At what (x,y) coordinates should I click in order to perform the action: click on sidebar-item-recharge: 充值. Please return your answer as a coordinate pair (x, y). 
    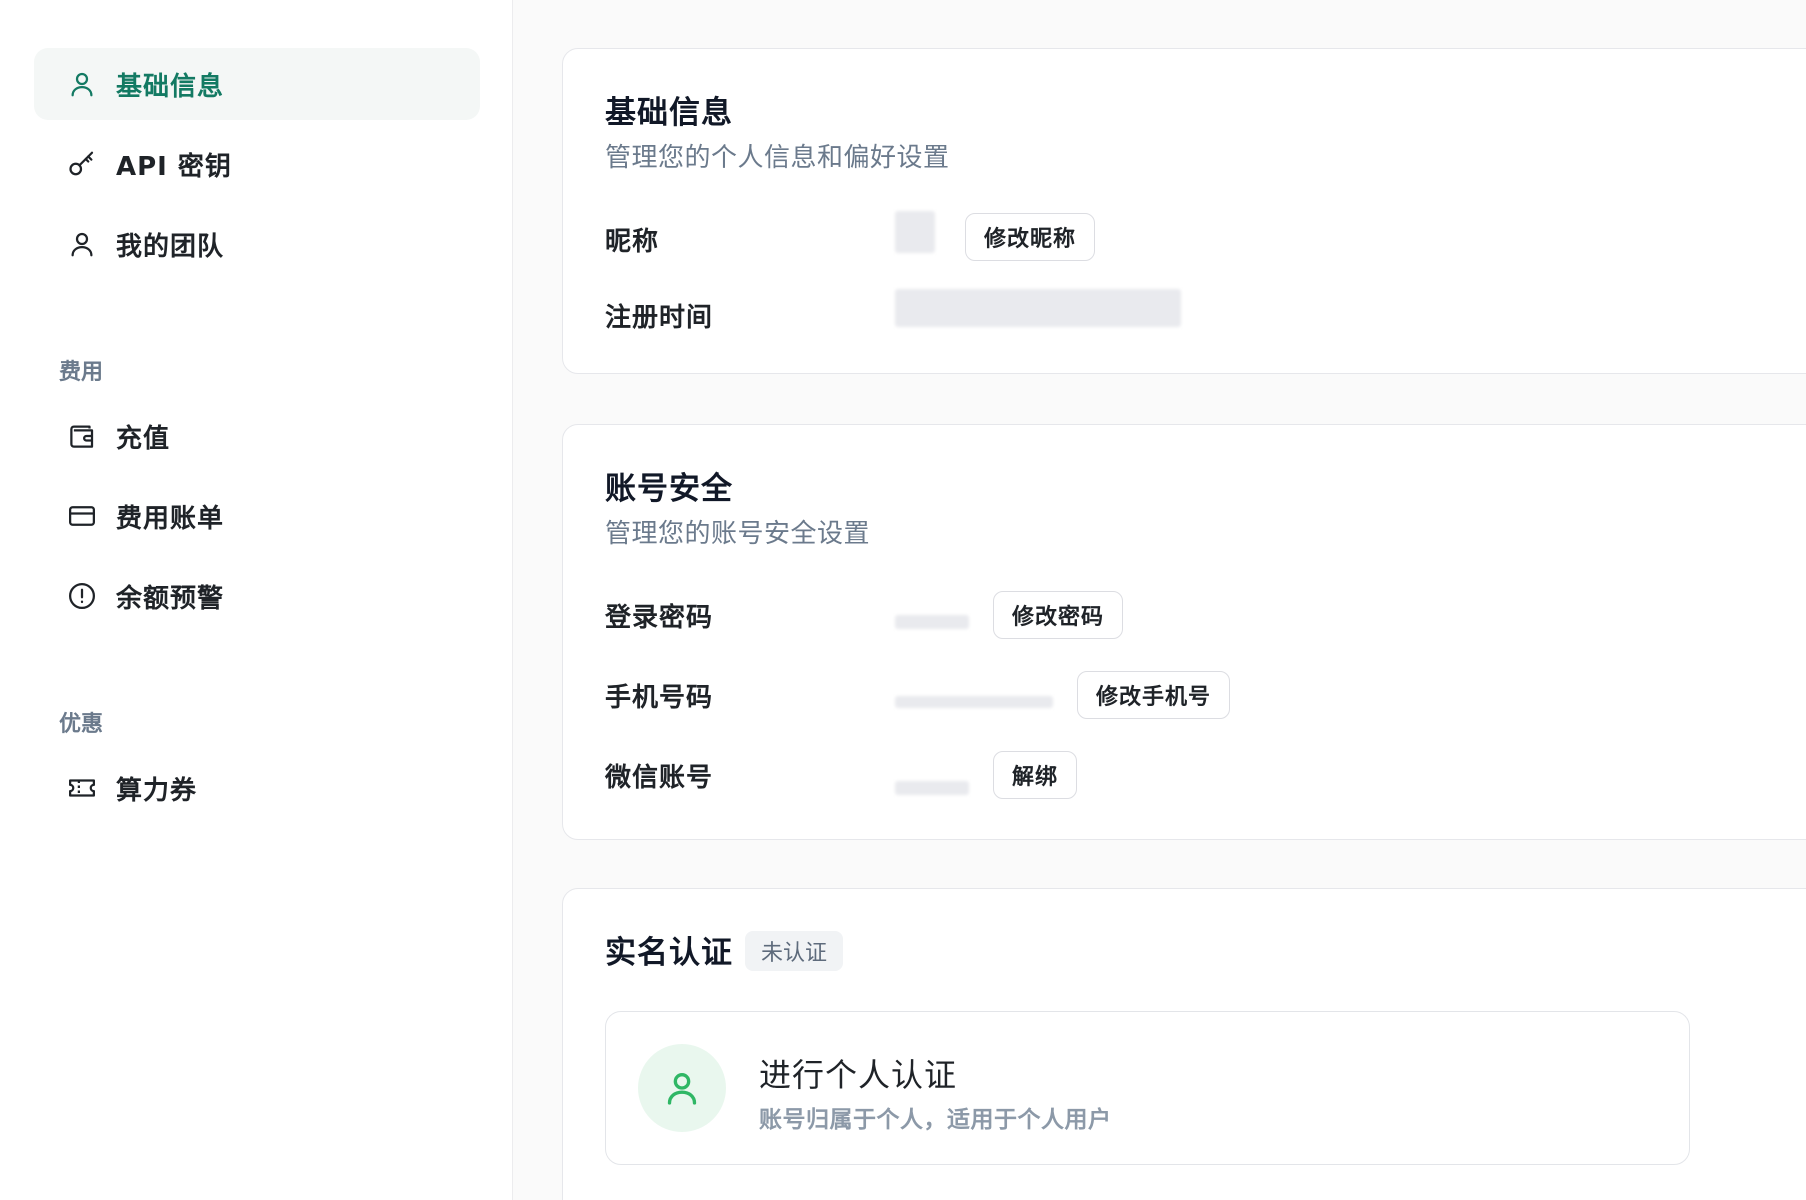
    Looking at the image, I should click on (257, 436).